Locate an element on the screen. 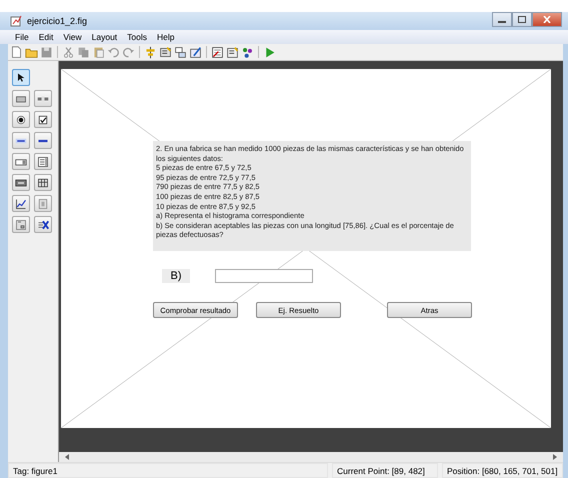 Image resolution: width=568 pixels, height=478 pixels. editor-icon is located at coordinates (195, 52).